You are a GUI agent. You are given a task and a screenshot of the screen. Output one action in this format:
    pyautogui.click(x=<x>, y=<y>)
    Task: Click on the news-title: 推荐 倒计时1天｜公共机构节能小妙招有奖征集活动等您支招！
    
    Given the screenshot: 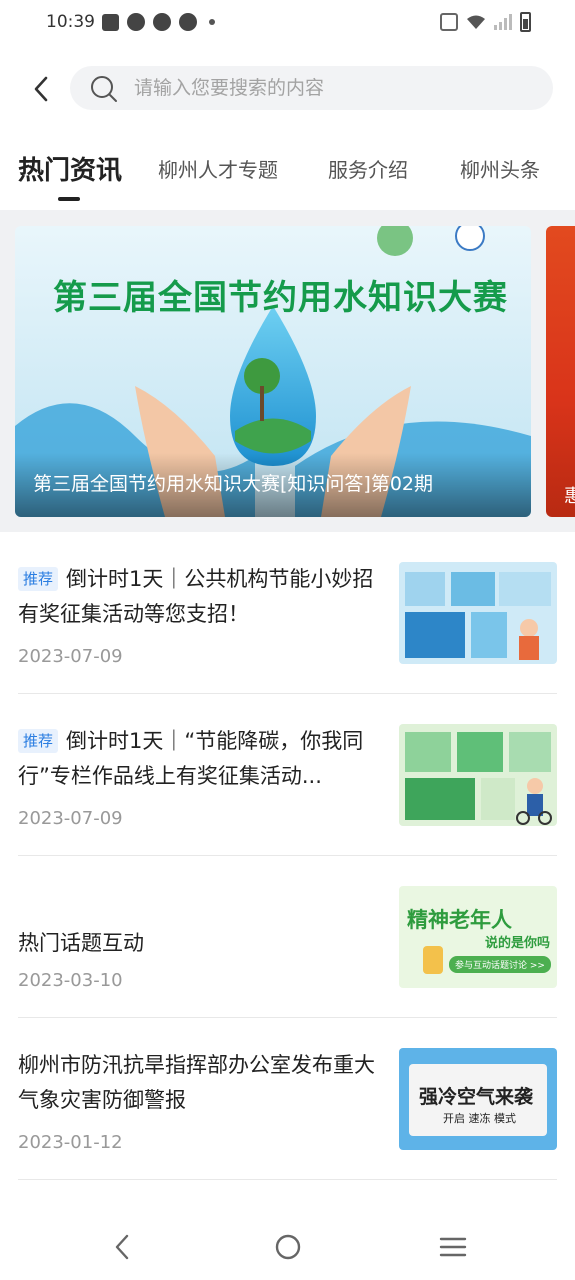 What is the action you would take?
    pyautogui.click(x=199, y=597)
    